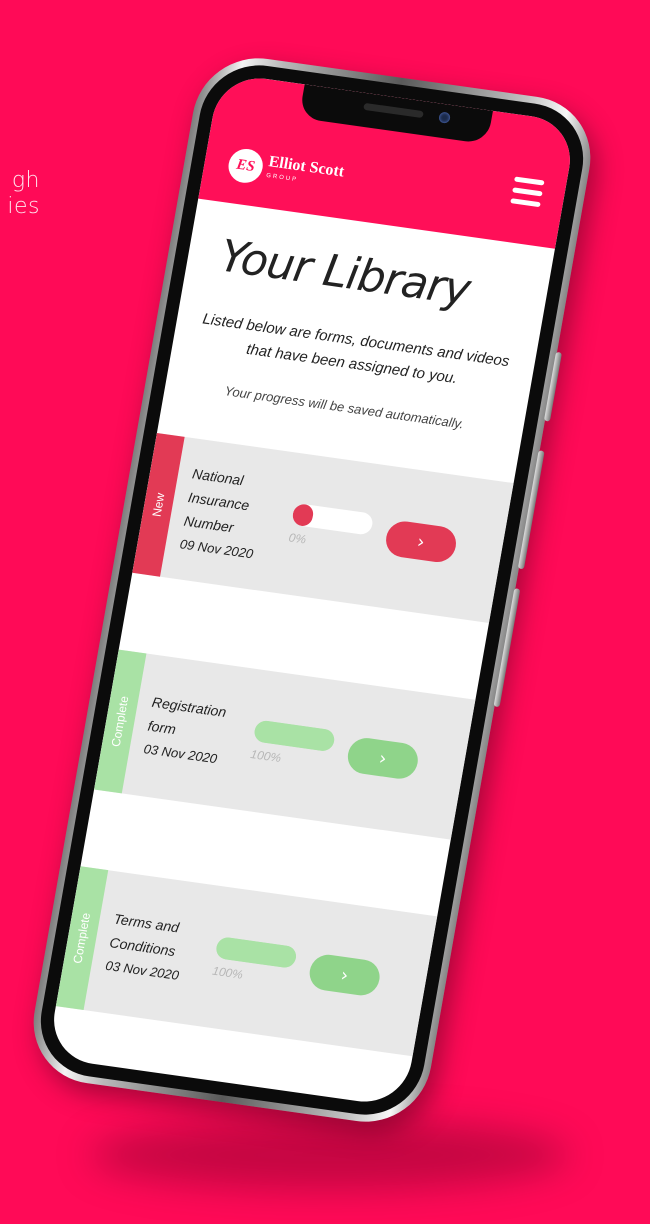 The width and height of the screenshot is (650, 1224). I want to click on document-info: National Insurance Number 09 Nov 2020, so click(229, 515).